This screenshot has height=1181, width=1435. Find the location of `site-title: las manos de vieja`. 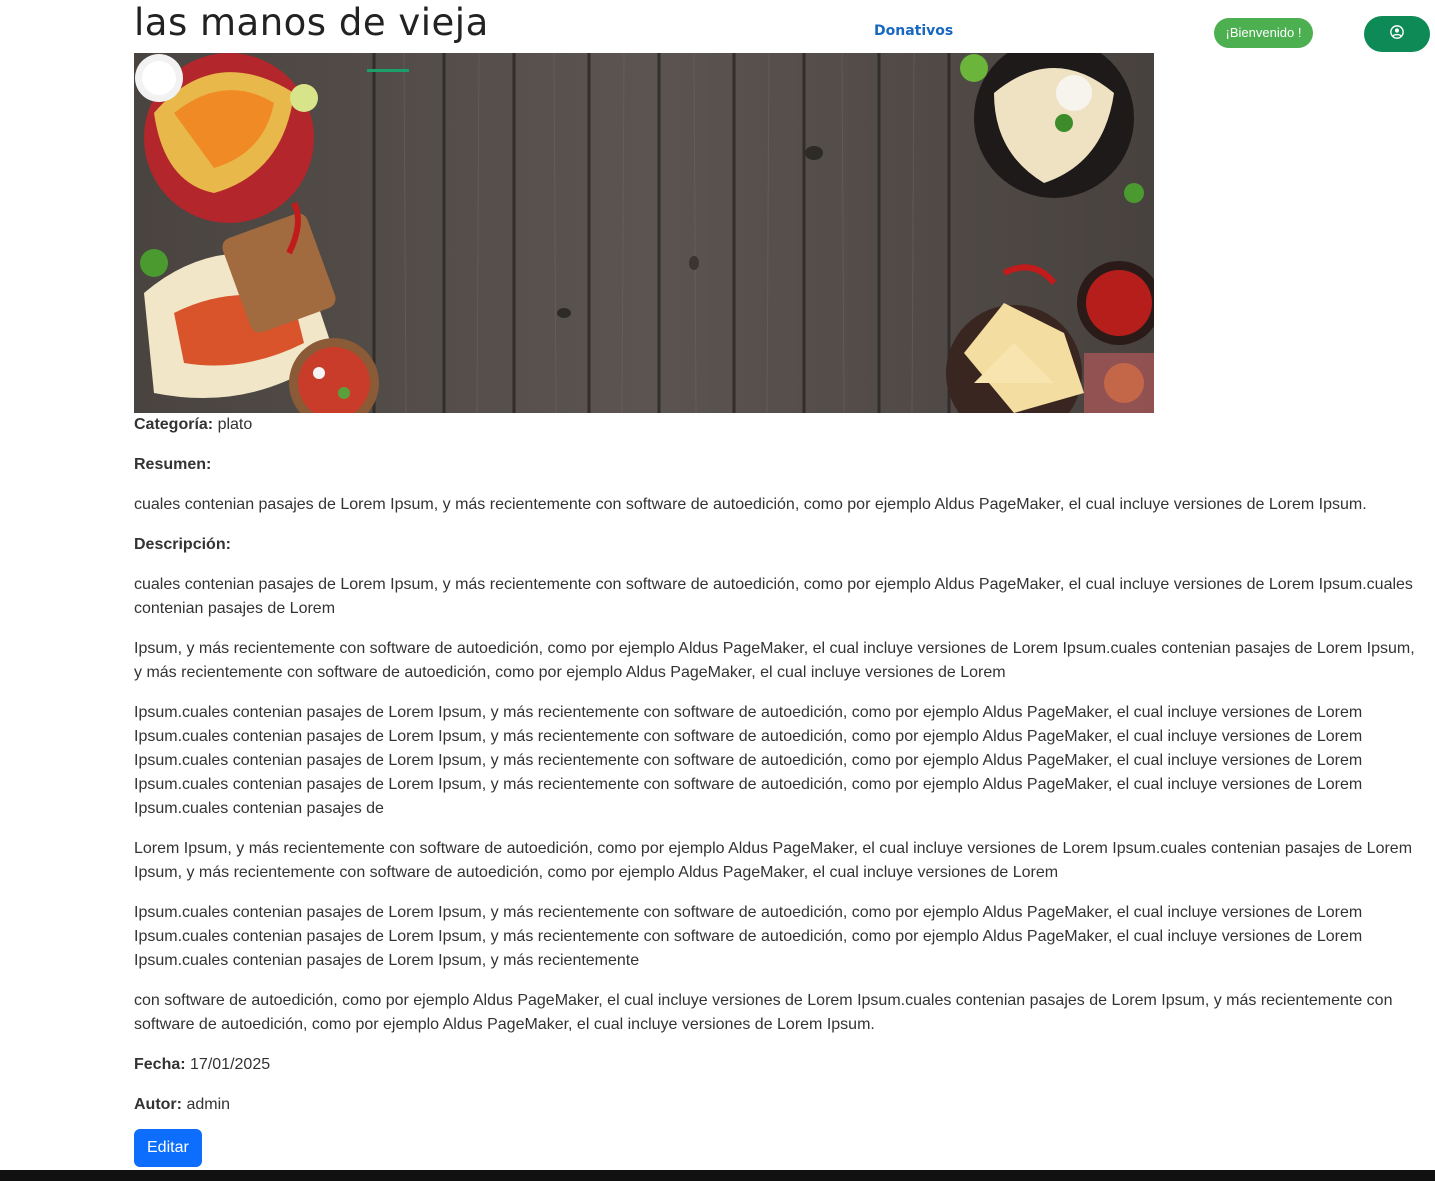

site-title: las manos de vieja is located at coordinates (311, 25).